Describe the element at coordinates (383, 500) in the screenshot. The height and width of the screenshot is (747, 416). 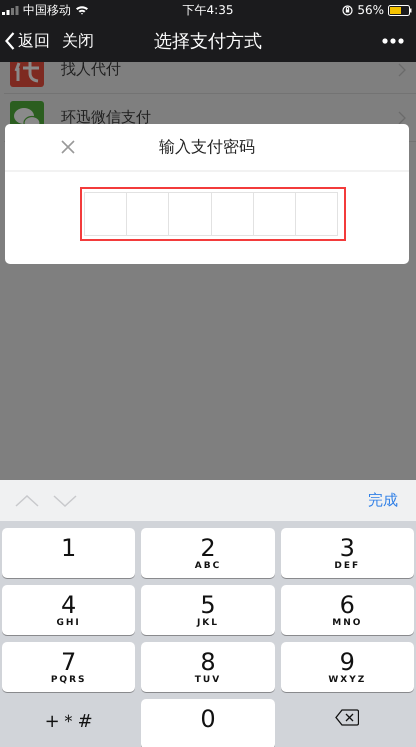
I see `done-button: 完成` at that location.